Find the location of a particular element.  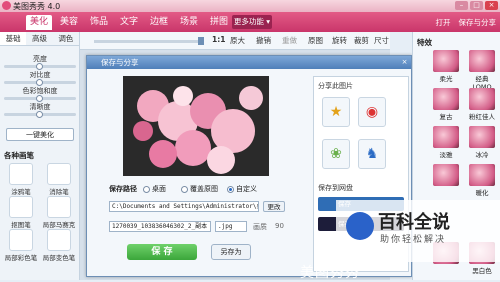

save-path-label: 保存路径 is located at coordinates (123, 189).